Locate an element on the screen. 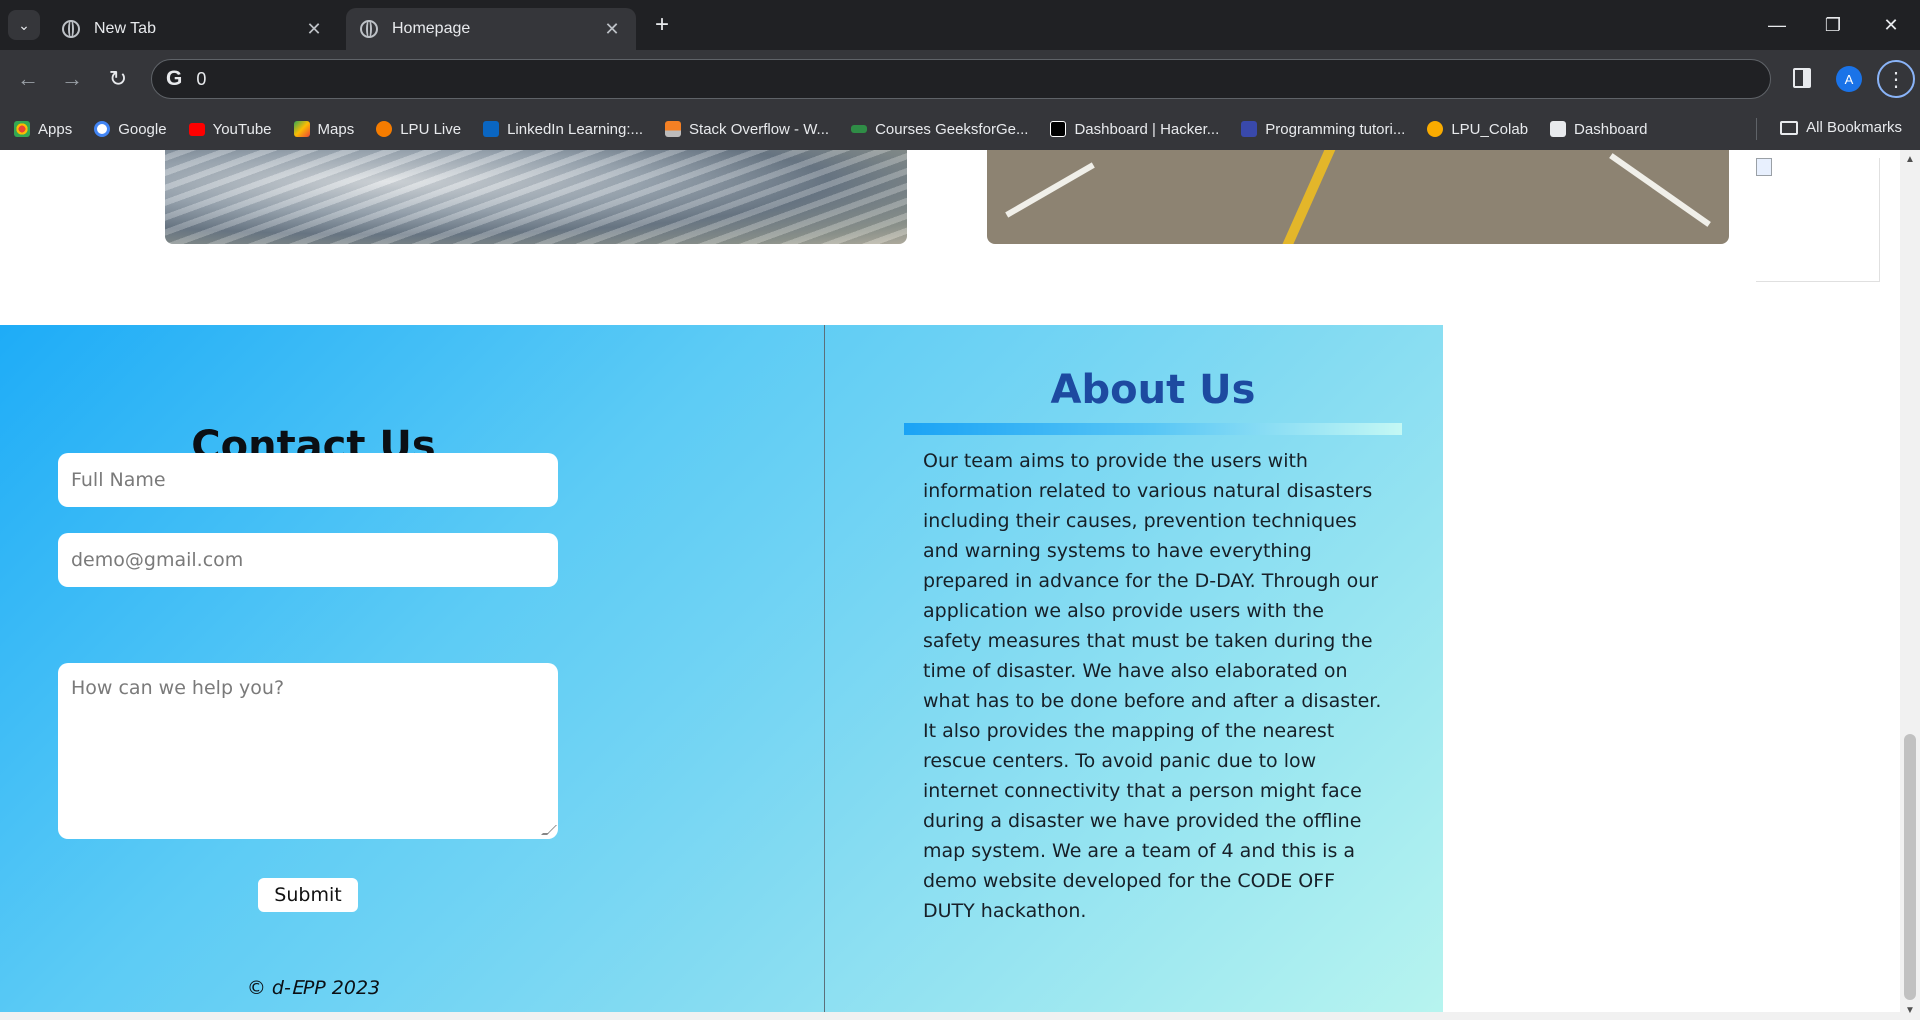  window-close-icon: ✕ is located at coordinates (1891, 25).